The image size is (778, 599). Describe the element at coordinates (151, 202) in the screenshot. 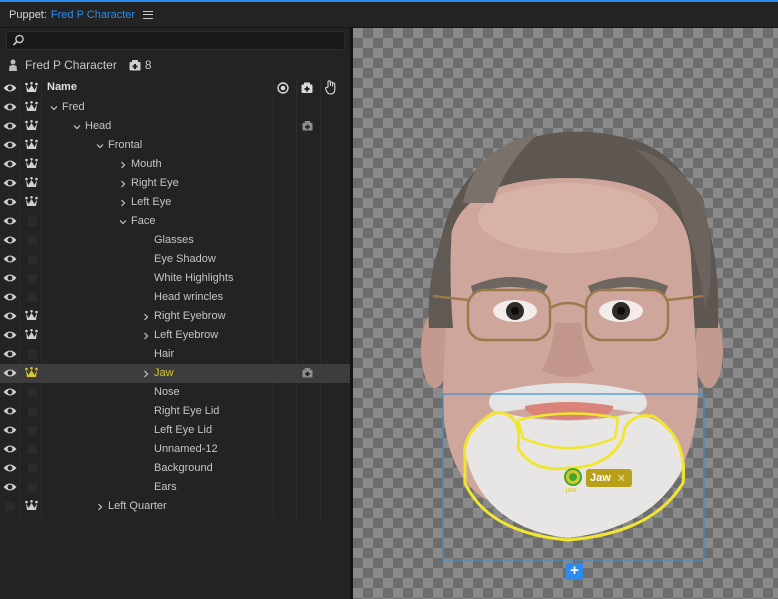

I see `layer-label: Left Eye` at that location.